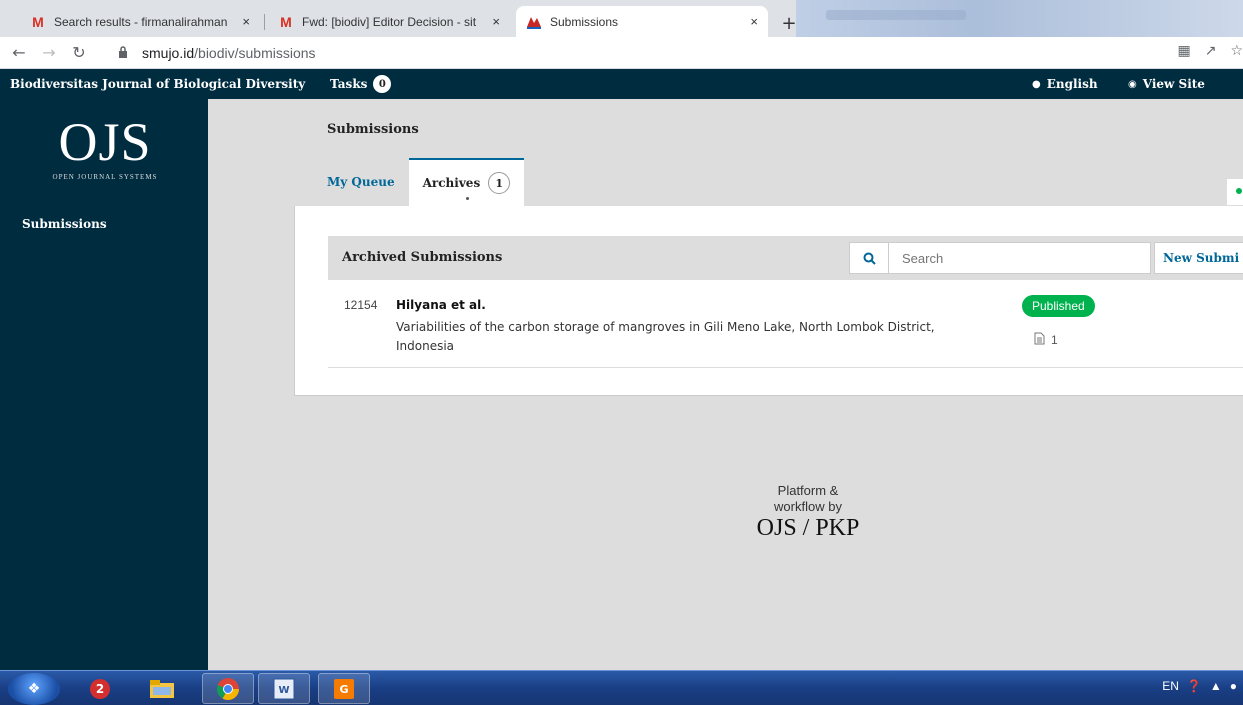 The image size is (1243, 705). What do you see at coordinates (468, 198) in the screenshot?
I see `active-tab-dot` at bounding box center [468, 198].